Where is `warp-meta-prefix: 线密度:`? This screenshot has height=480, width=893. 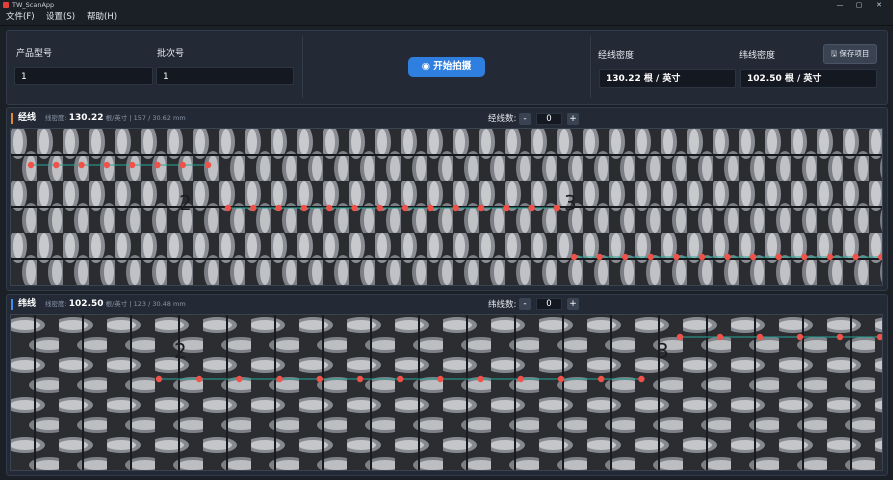 warp-meta-prefix: 线密度: is located at coordinates (56, 118).